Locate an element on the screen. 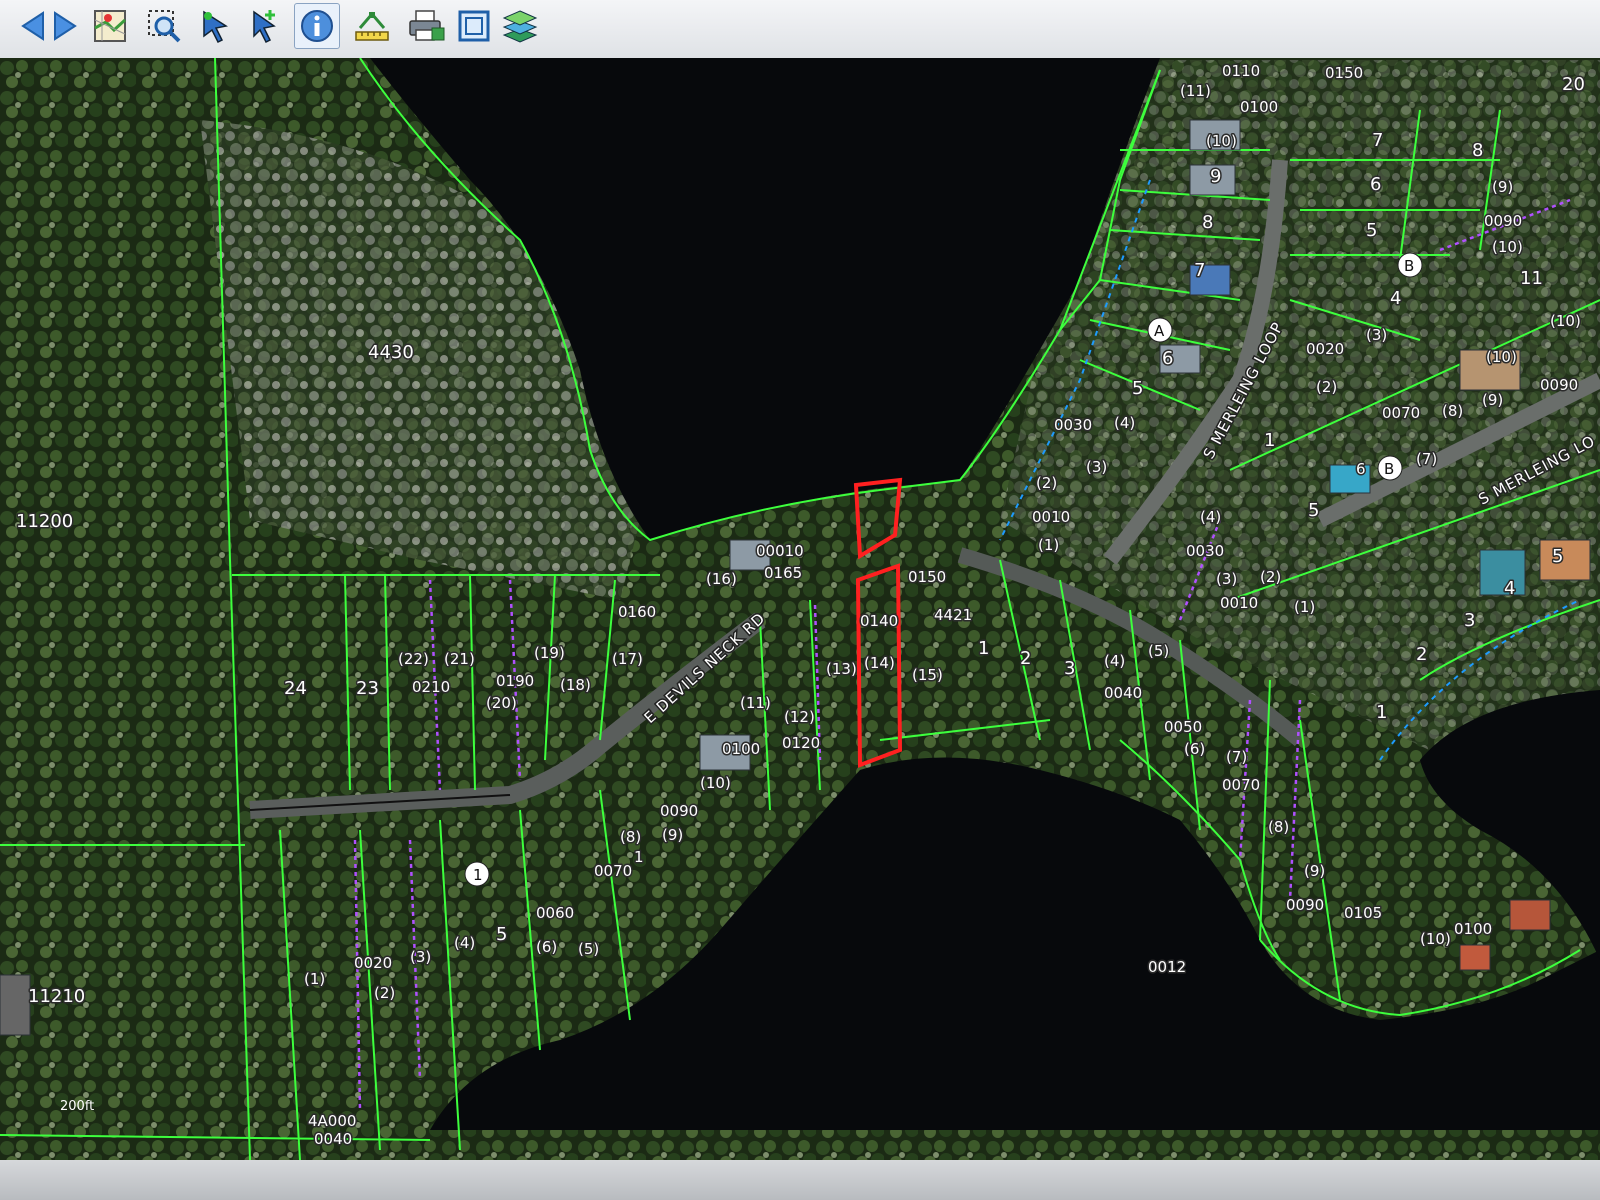 The image size is (1600, 1200). parcel-label: 0210 is located at coordinates (431, 687).